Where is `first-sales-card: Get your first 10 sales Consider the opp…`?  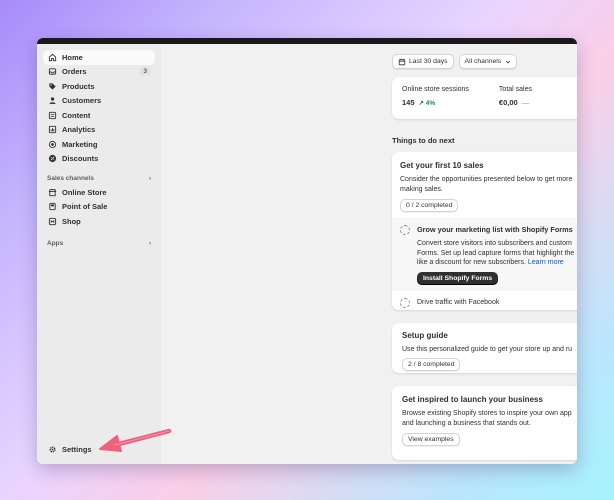
first-sales-card: Get your first 10 sales Consider the opp… is located at coordinates (484, 231).